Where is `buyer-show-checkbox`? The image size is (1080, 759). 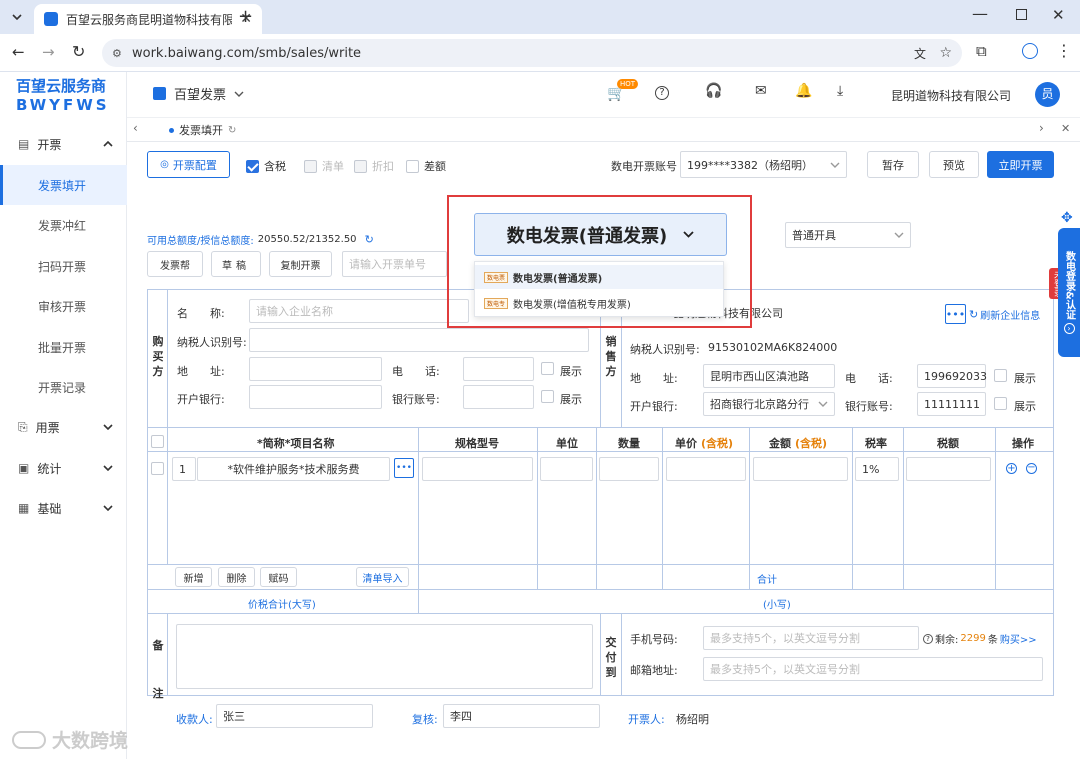
buyer-show-checkbox is located at coordinates (547, 368).